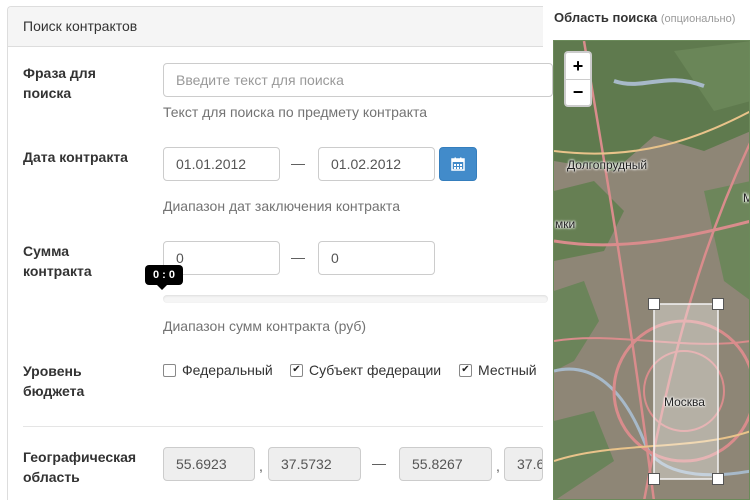 The height and width of the screenshot is (500, 750). I want to click on budget-option-subject-label: Субъект федерации, so click(375, 370).